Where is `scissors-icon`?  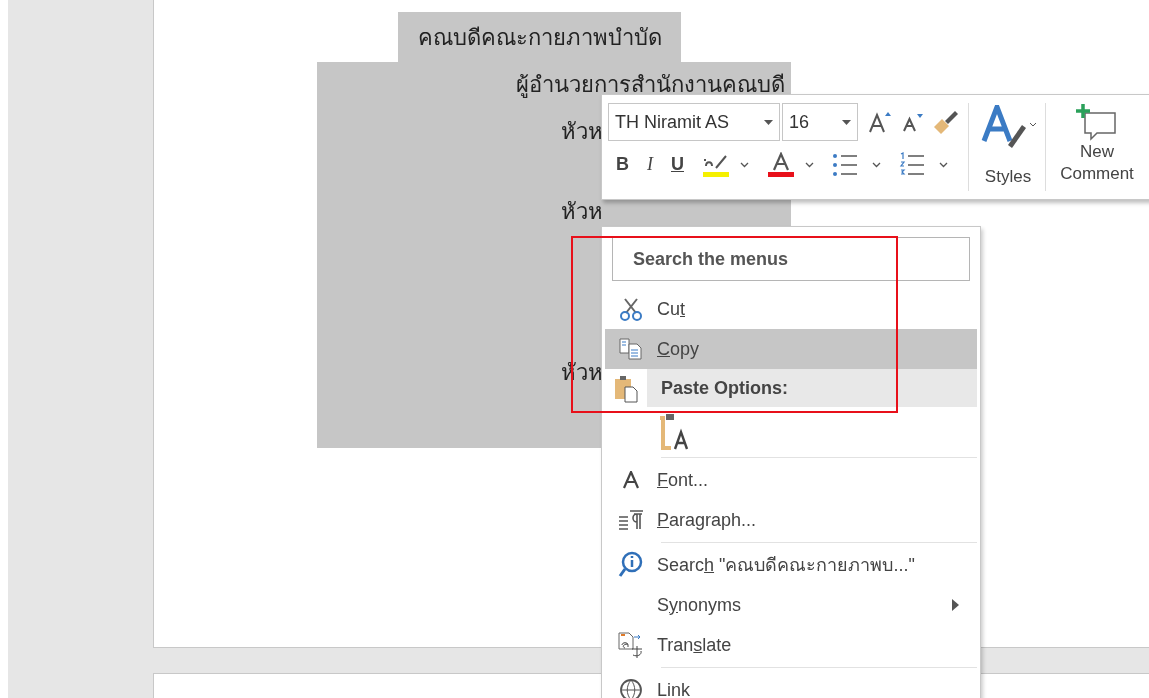
scissors-icon is located at coordinates (631, 309).